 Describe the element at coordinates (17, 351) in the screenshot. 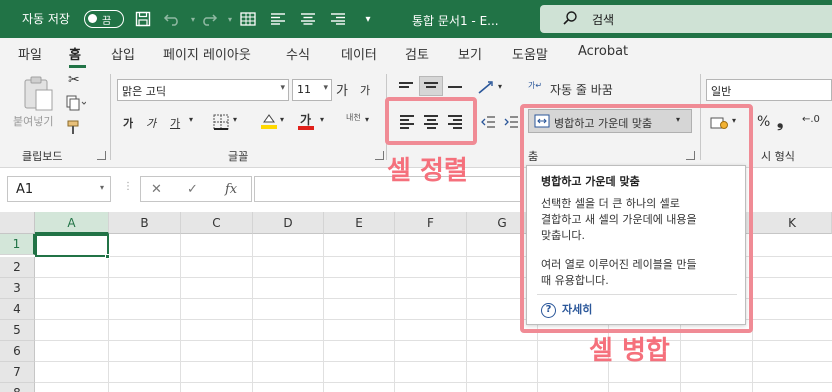

I see `row-header: 6` at that location.